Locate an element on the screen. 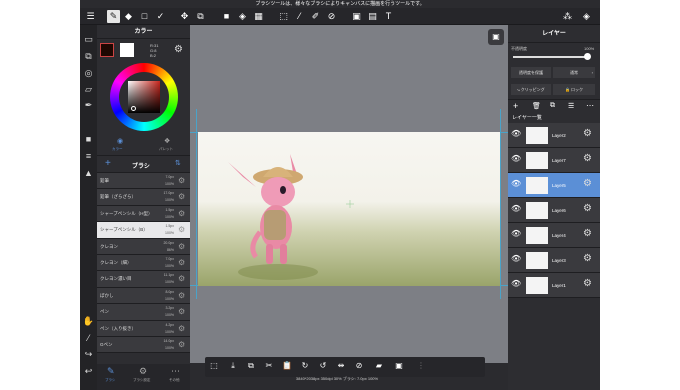 This screenshot has height=390, width=680. select-rect-icon: □ is located at coordinates (144, 16).